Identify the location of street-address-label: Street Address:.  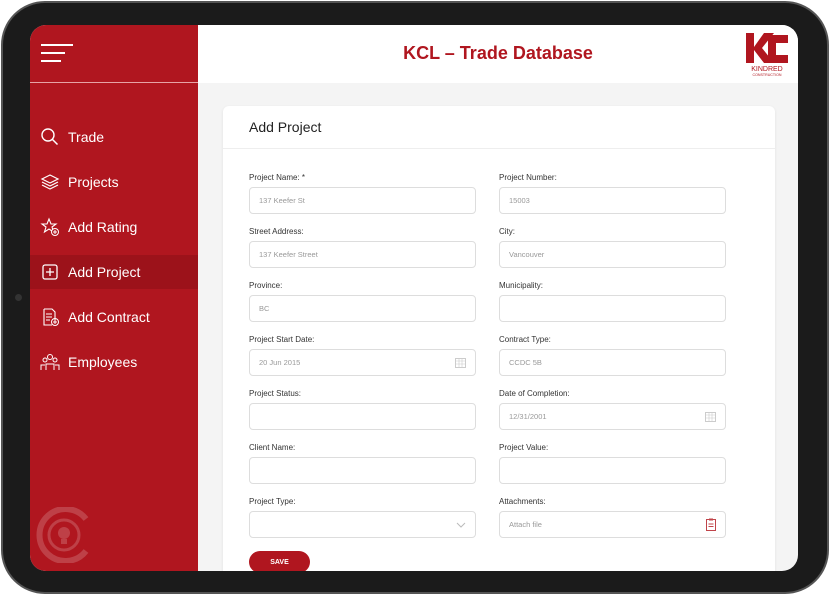
(276, 231).